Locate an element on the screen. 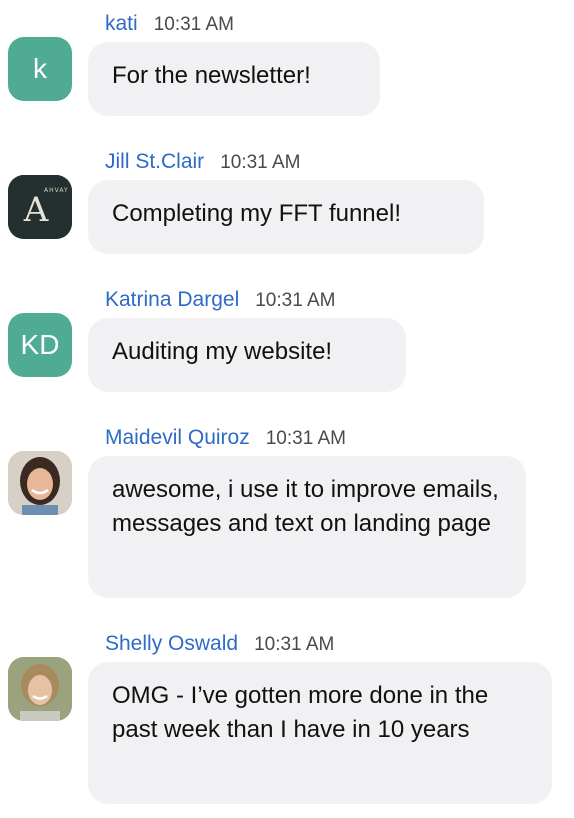 Image resolution: width=574 pixels, height=818 pixels. svg-text: AHVAY is located at coordinates (56, 190).